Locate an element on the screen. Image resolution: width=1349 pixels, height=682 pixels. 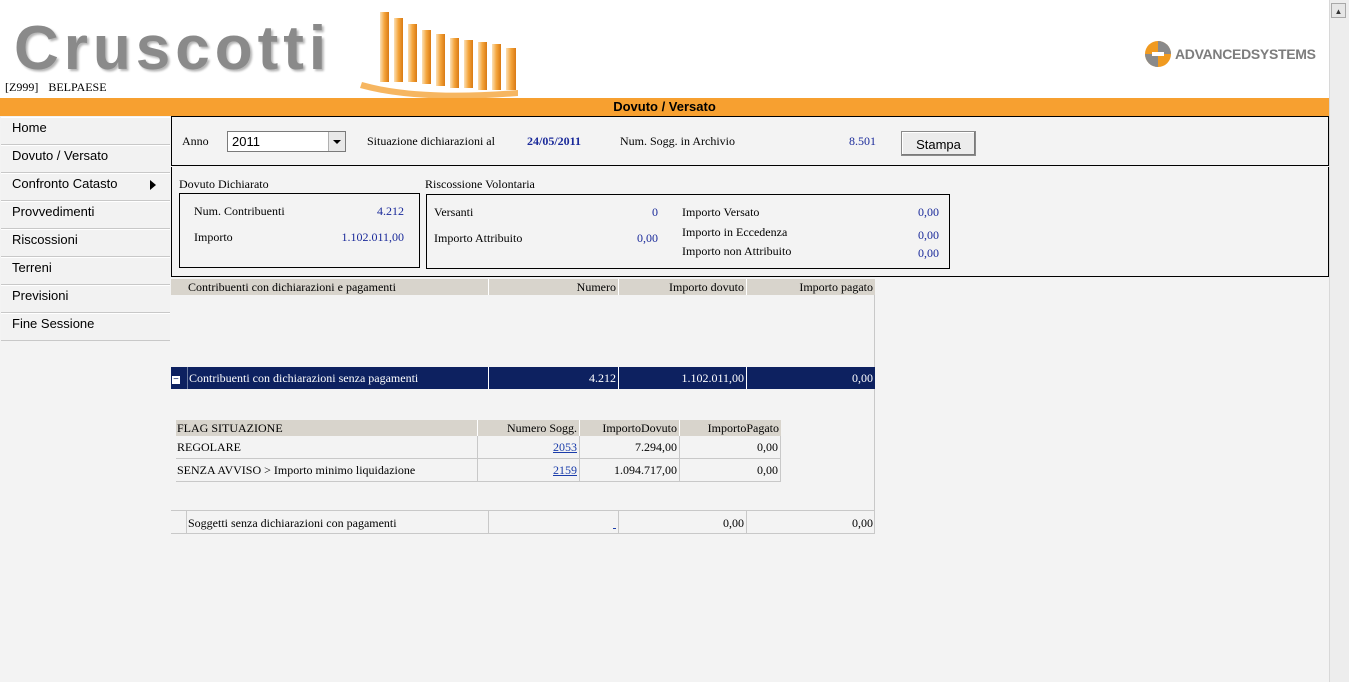
column-header: Numero is located at coordinates (554, 287).